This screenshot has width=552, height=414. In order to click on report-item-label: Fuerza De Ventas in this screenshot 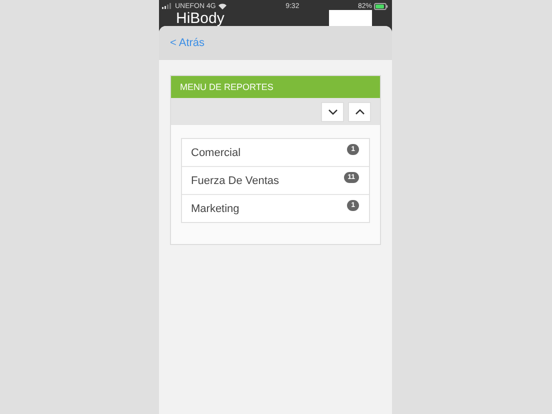, I will do `click(235, 180)`.